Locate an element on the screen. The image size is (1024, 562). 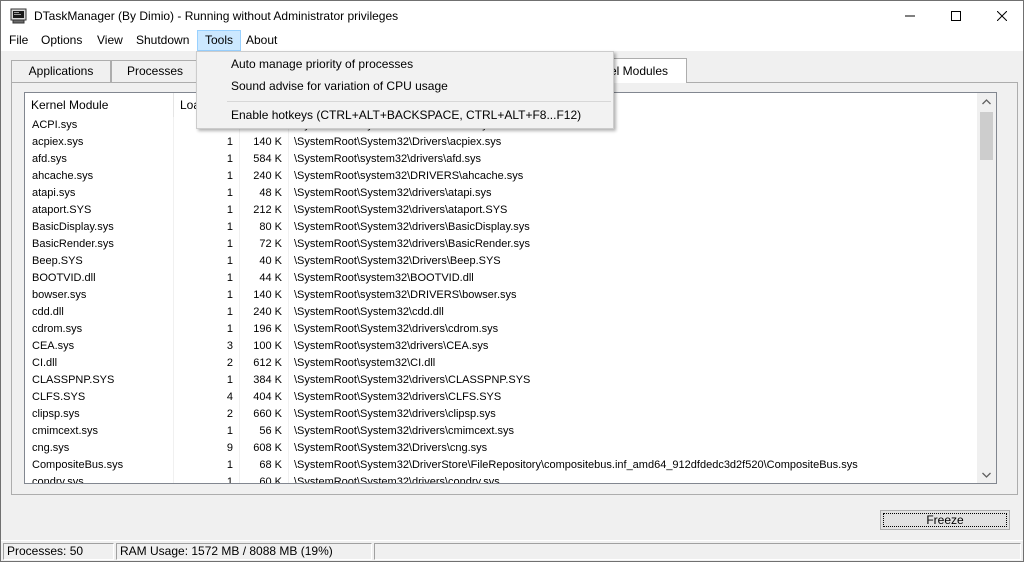
menu-options: Options is located at coordinates (61, 40).